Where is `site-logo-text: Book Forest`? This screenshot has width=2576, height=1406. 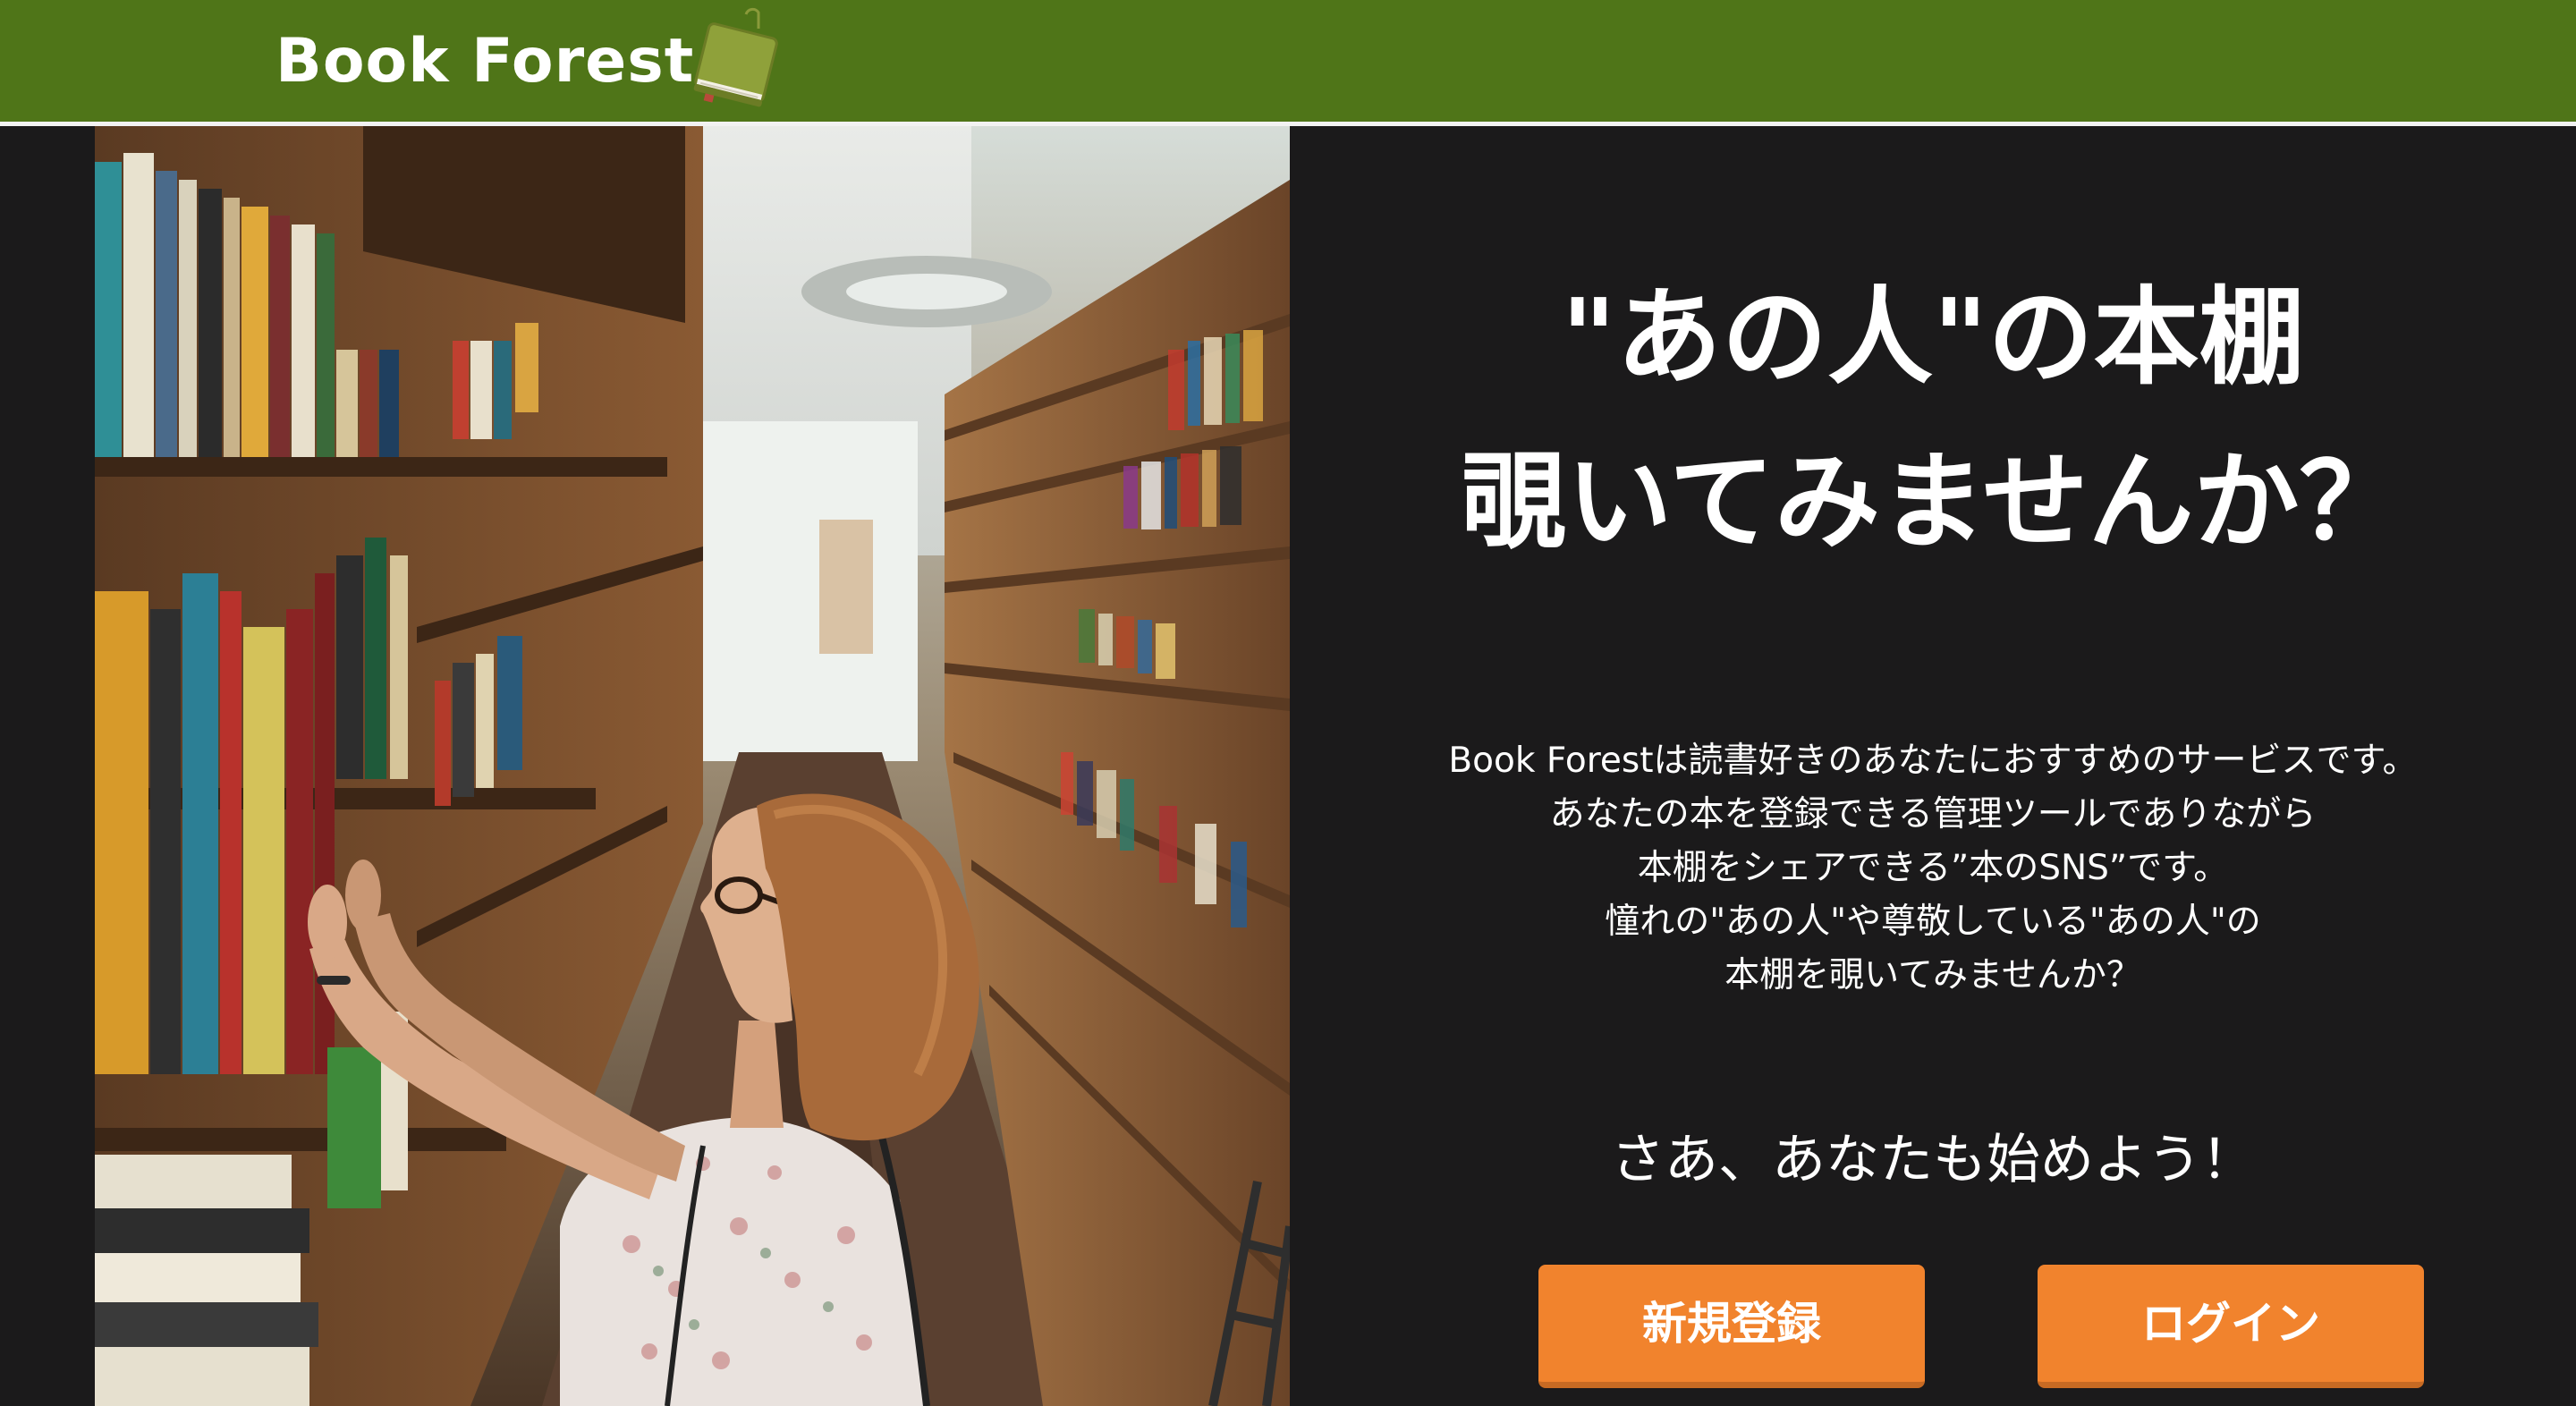 site-logo-text: Book Forest is located at coordinates (484, 62).